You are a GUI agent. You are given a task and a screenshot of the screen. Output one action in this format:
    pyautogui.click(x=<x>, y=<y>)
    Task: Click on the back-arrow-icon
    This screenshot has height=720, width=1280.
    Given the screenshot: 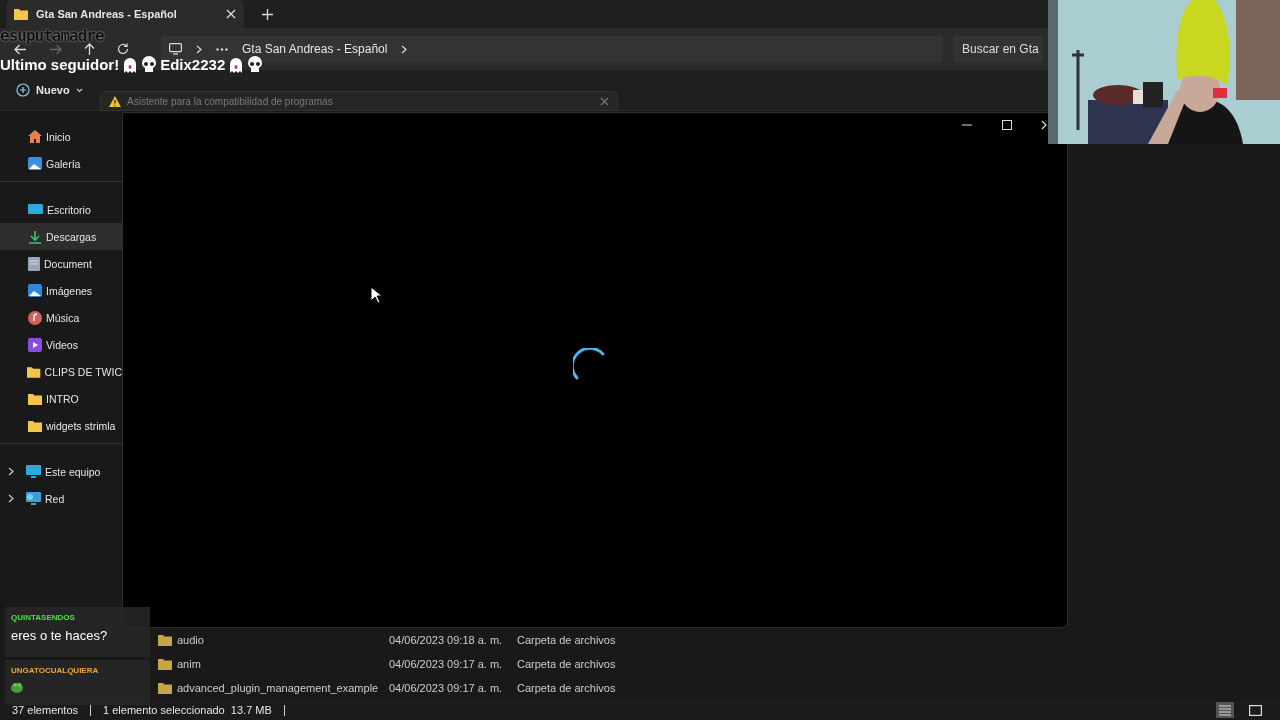 What is the action you would take?
    pyautogui.click(x=20, y=49)
    